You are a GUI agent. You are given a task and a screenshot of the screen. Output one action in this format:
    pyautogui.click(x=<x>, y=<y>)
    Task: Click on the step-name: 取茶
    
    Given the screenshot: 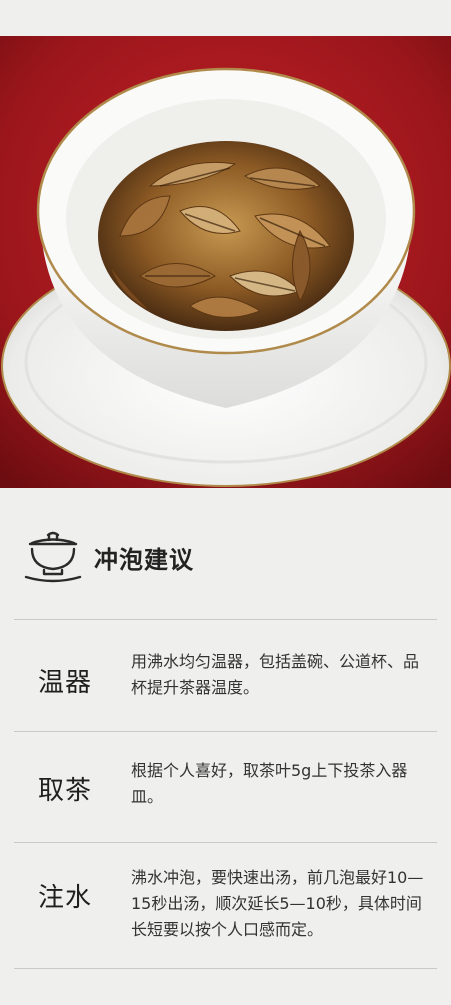 What is the action you would take?
    pyautogui.click(x=65, y=791)
    